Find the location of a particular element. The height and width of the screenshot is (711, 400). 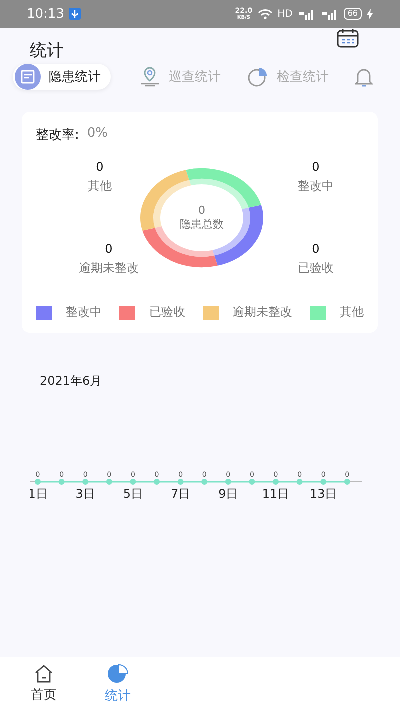

tab: 巡查统计 is located at coordinates (186, 77).